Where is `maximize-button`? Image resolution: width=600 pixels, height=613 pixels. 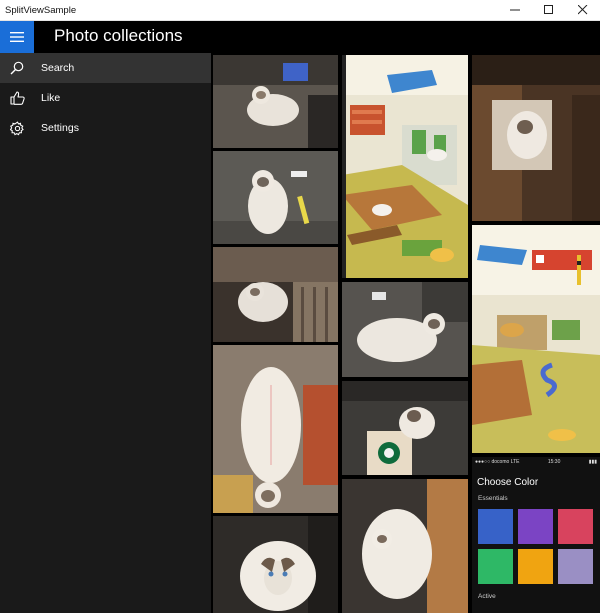 maximize-button is located at coordinates (549, 10).